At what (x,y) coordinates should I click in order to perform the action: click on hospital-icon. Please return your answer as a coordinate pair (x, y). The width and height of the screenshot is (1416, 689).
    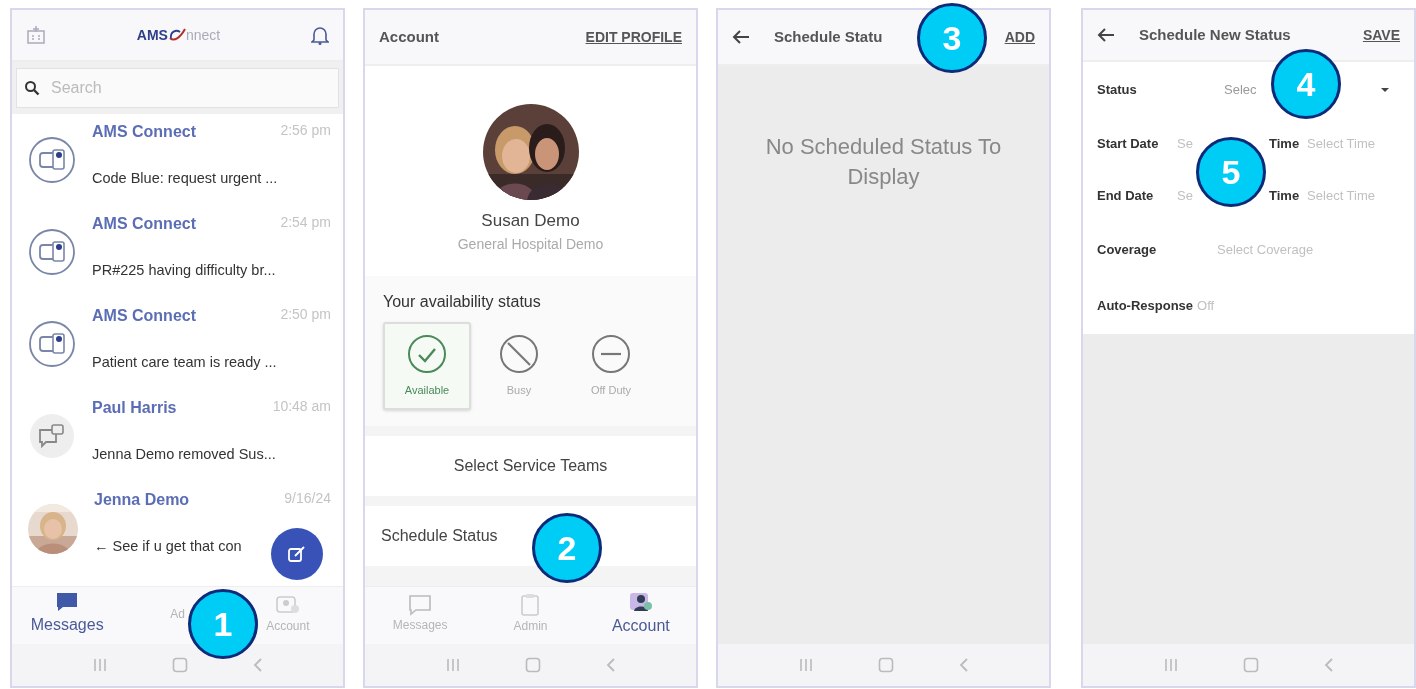
    Looking at the image, I should click on (36, 35).